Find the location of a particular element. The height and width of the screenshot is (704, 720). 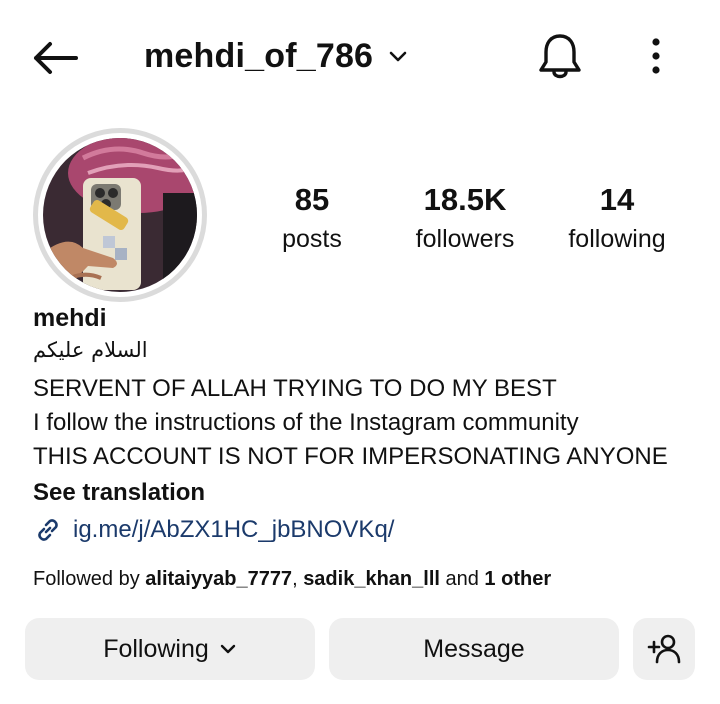

following-button: Following is located at coordinates (170, 649).